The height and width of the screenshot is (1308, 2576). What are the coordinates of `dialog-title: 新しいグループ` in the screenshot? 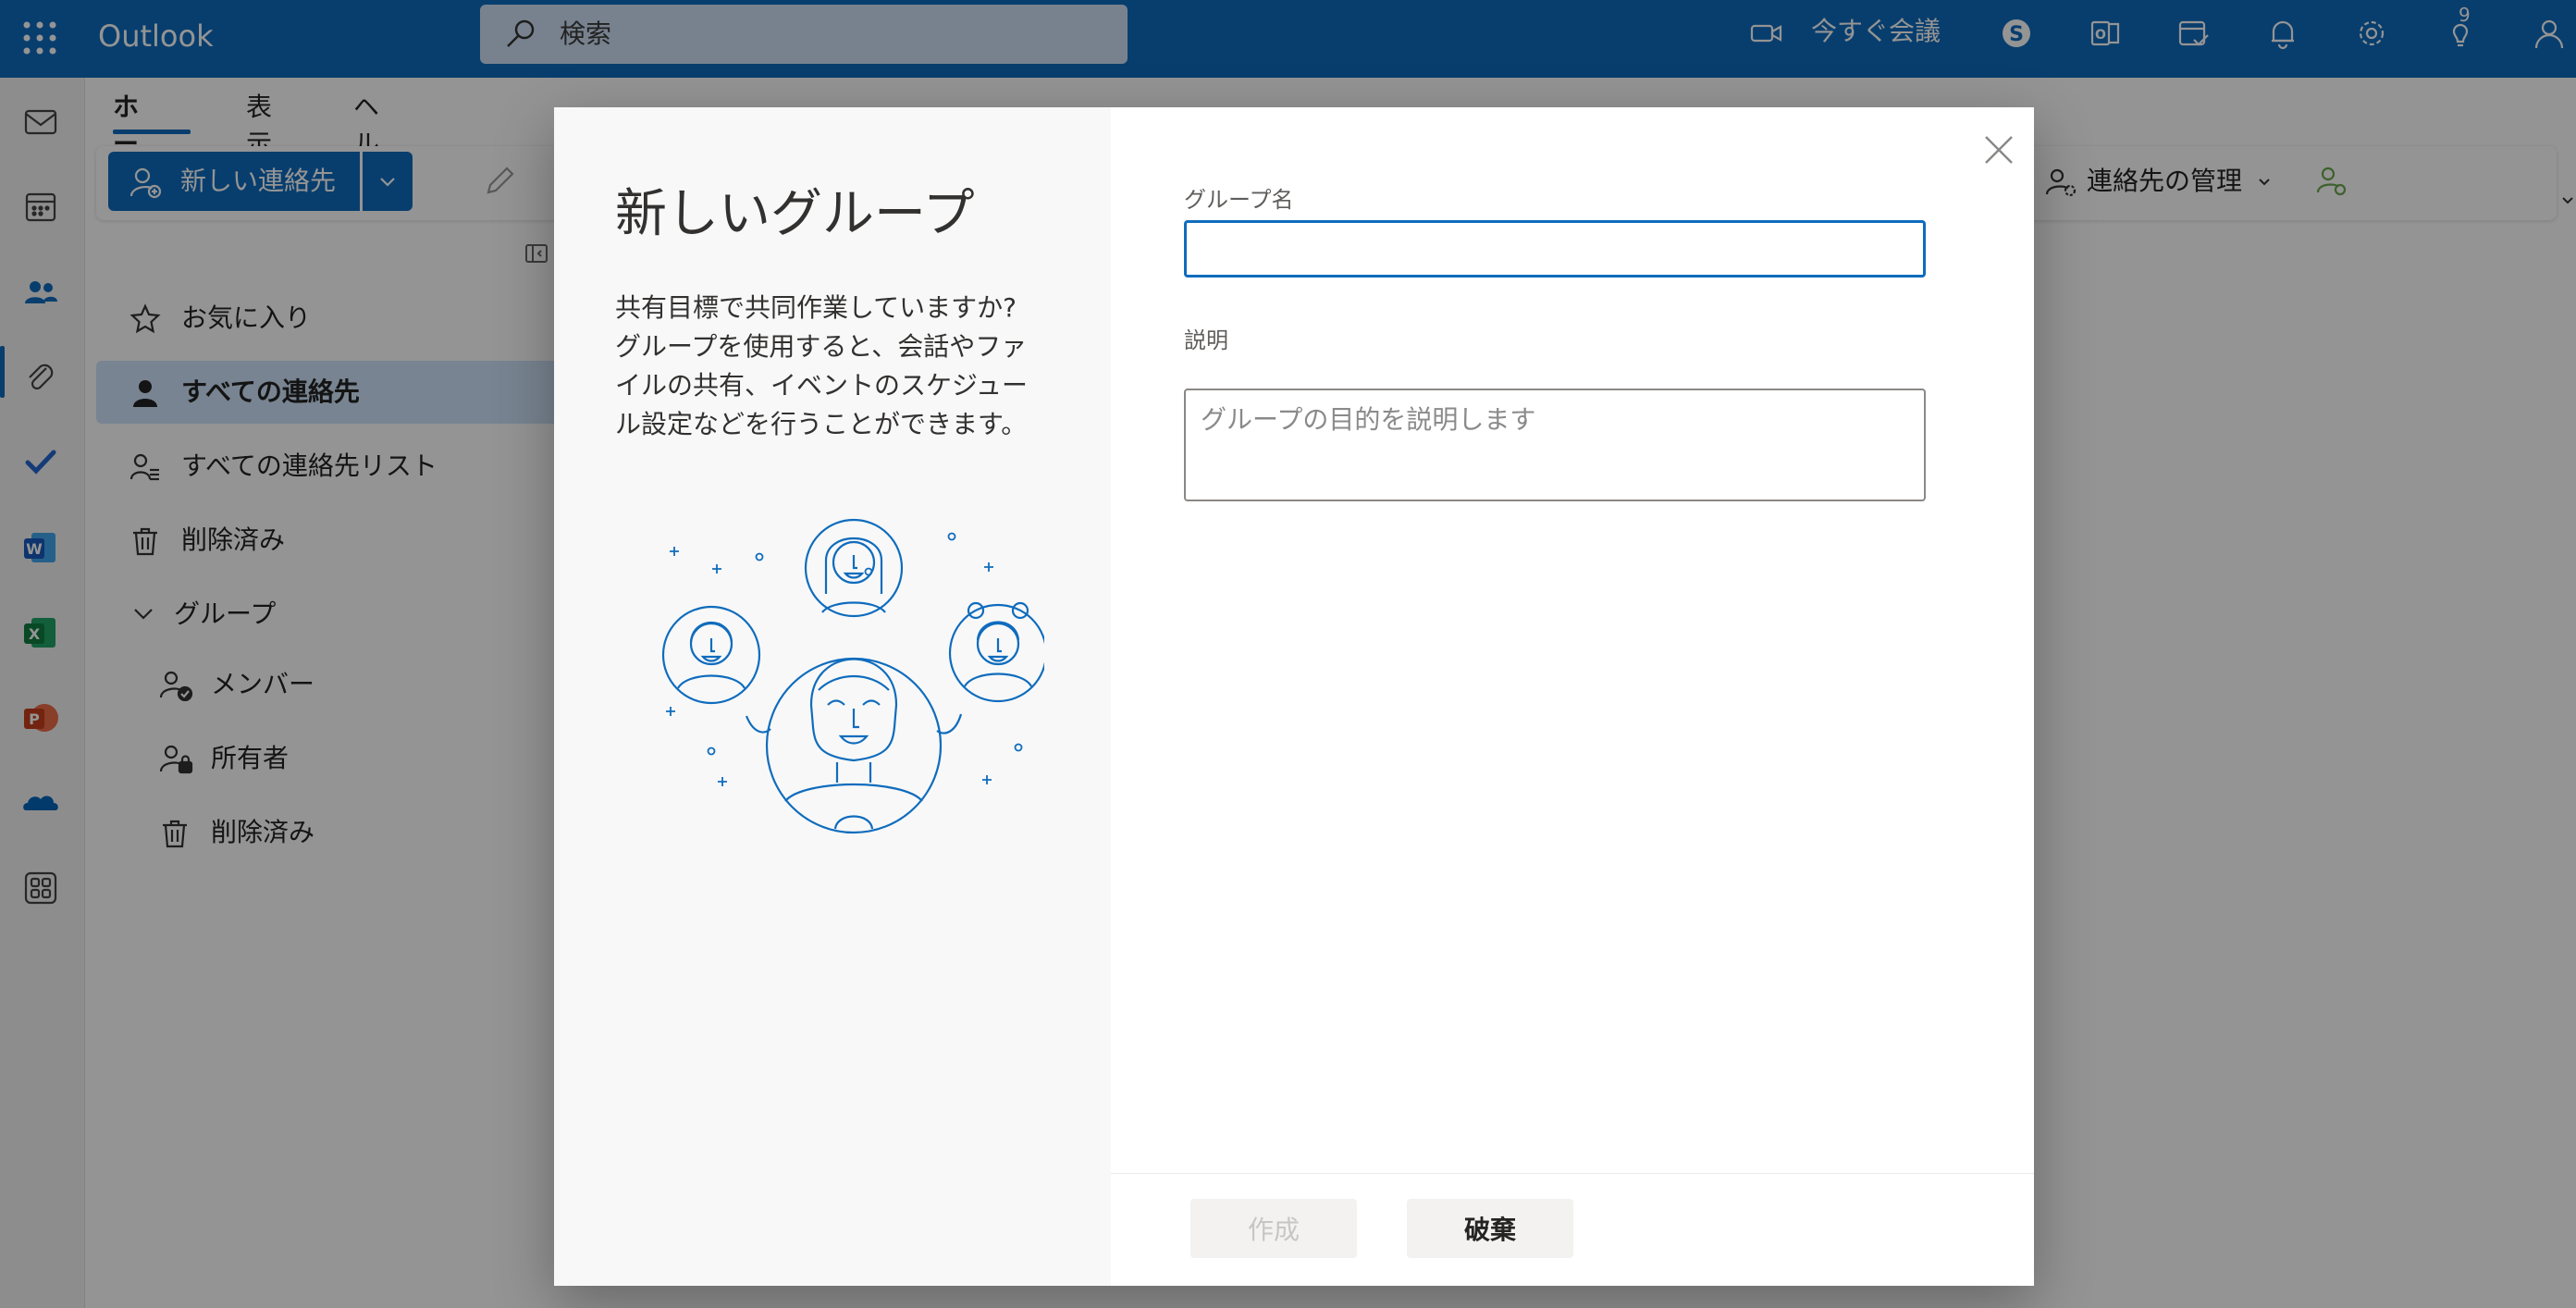 It's located at (795, 214).